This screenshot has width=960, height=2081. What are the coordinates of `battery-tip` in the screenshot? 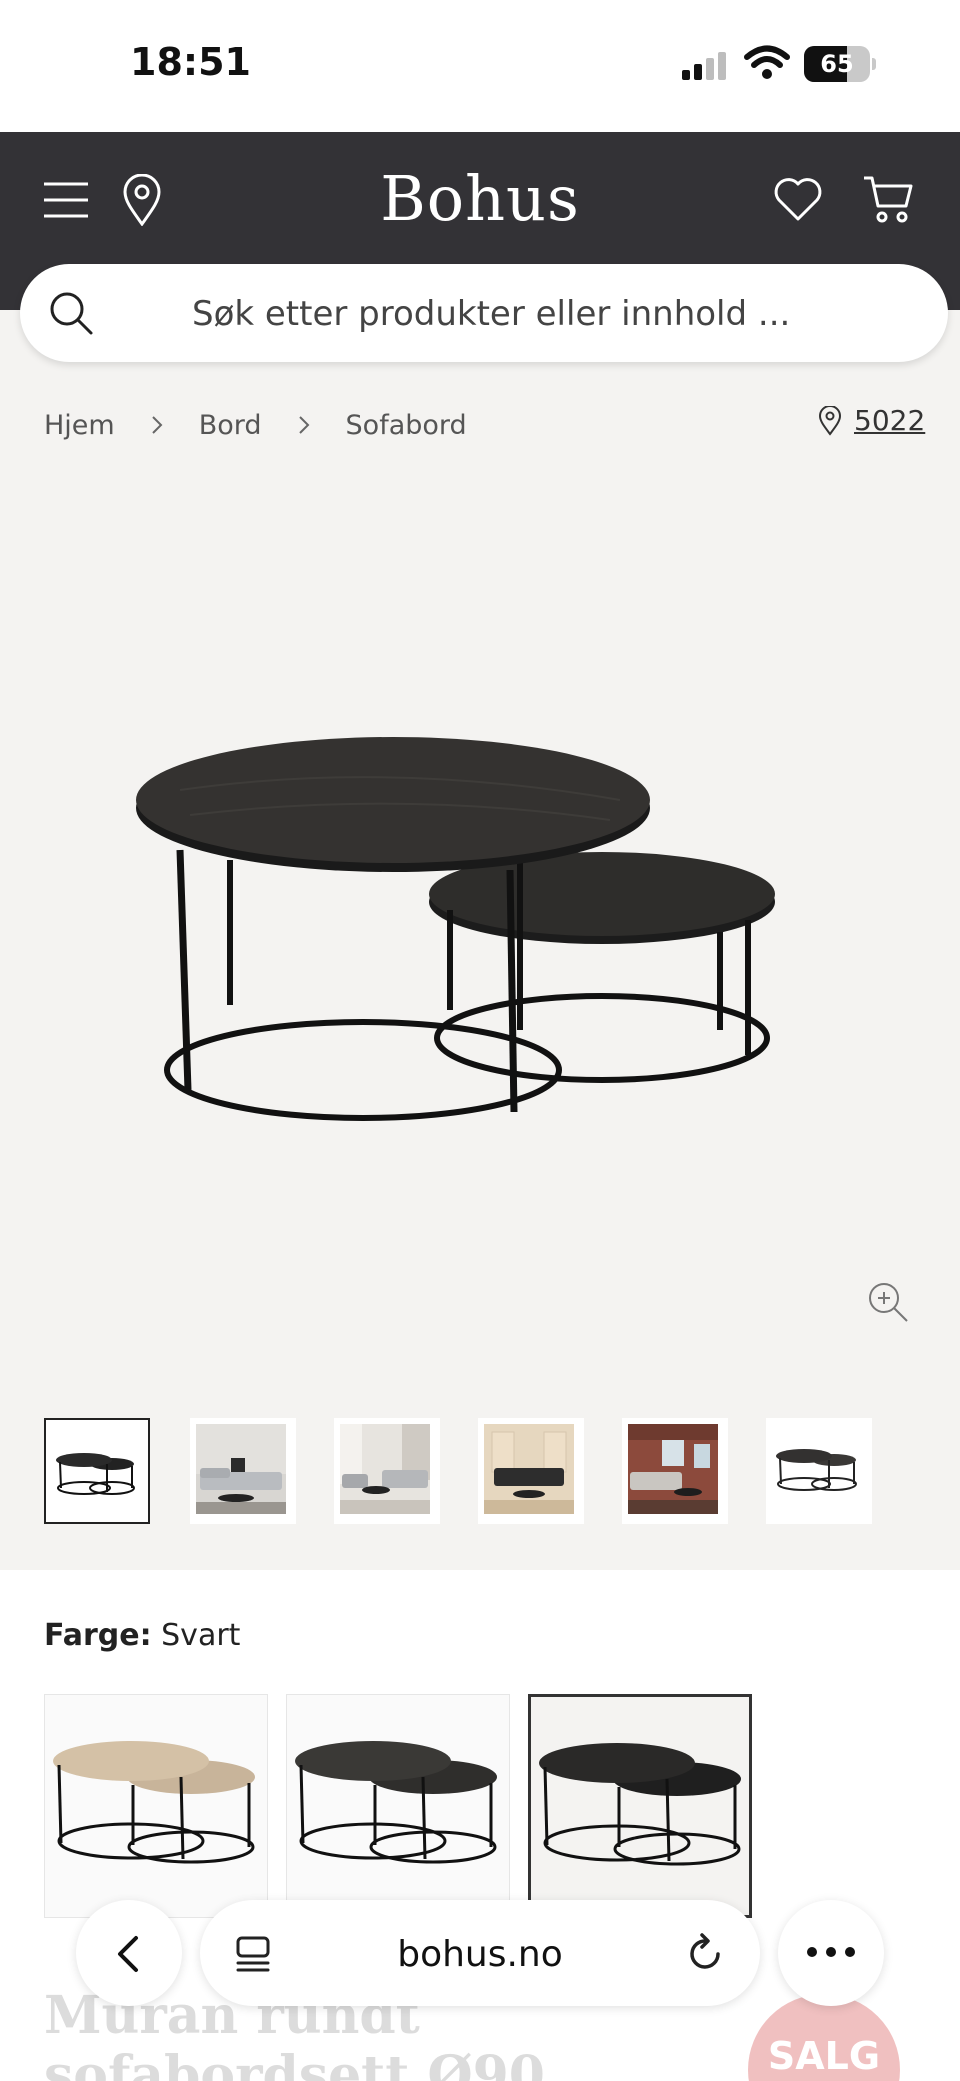 It's located at (874, 64).